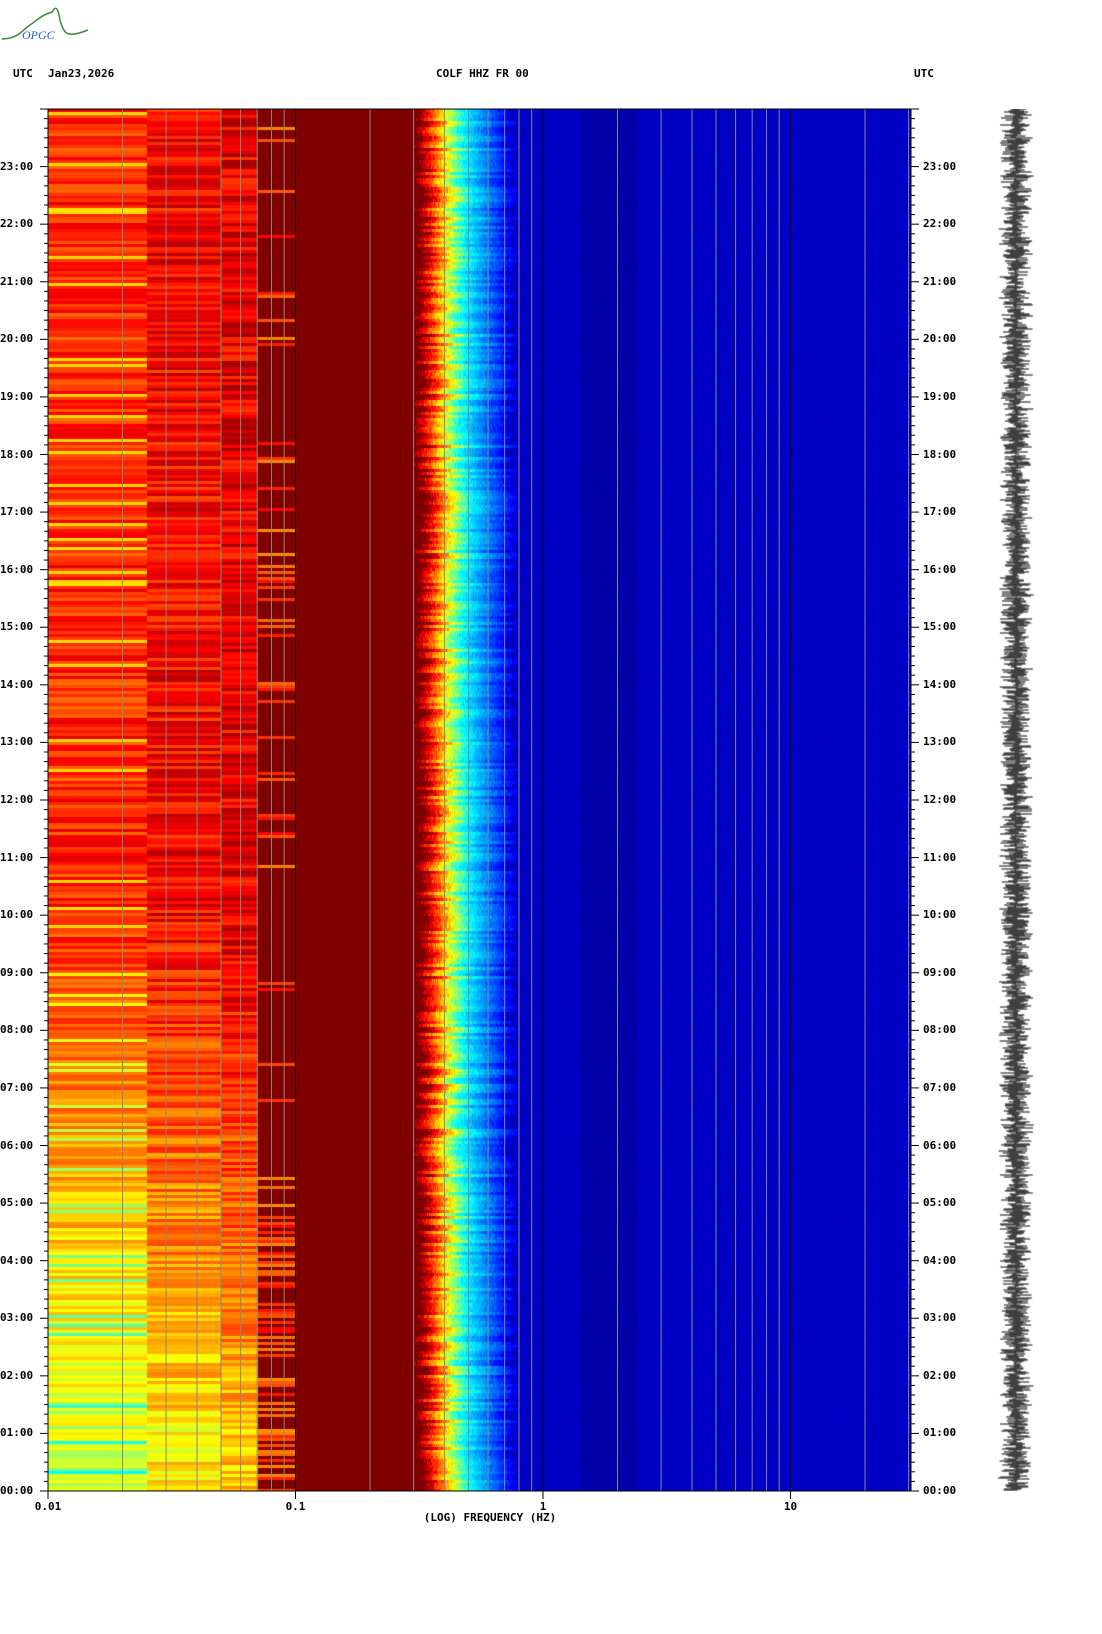  Describe the element at coordinates (17, 396) in the screenshot. I see `left-y-tick-label: 19:00` at that location.